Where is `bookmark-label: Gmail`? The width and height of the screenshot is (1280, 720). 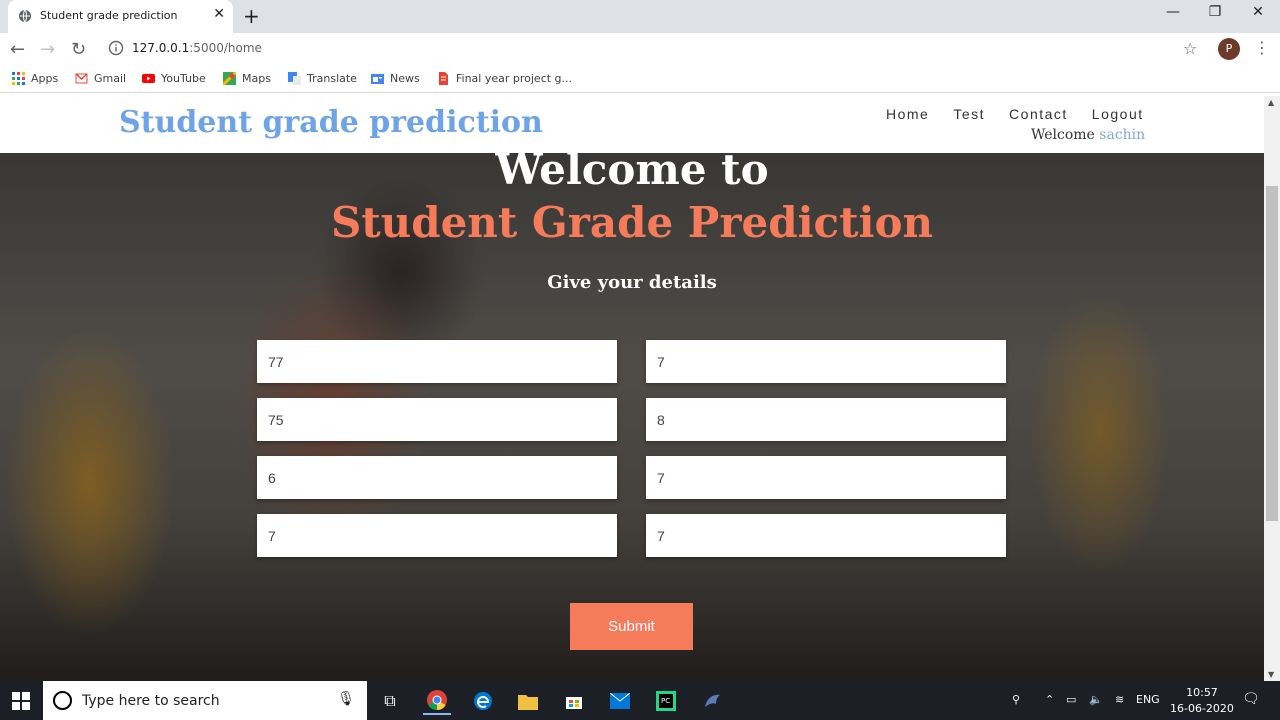 bookmark-label: Gmail is located at coordinates (110, 78).